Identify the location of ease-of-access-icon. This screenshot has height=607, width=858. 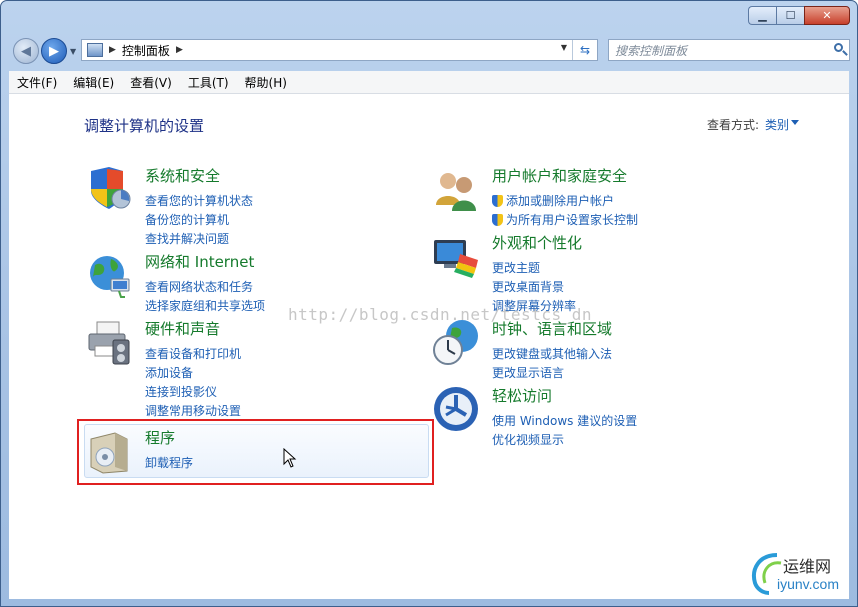
(456, 409).